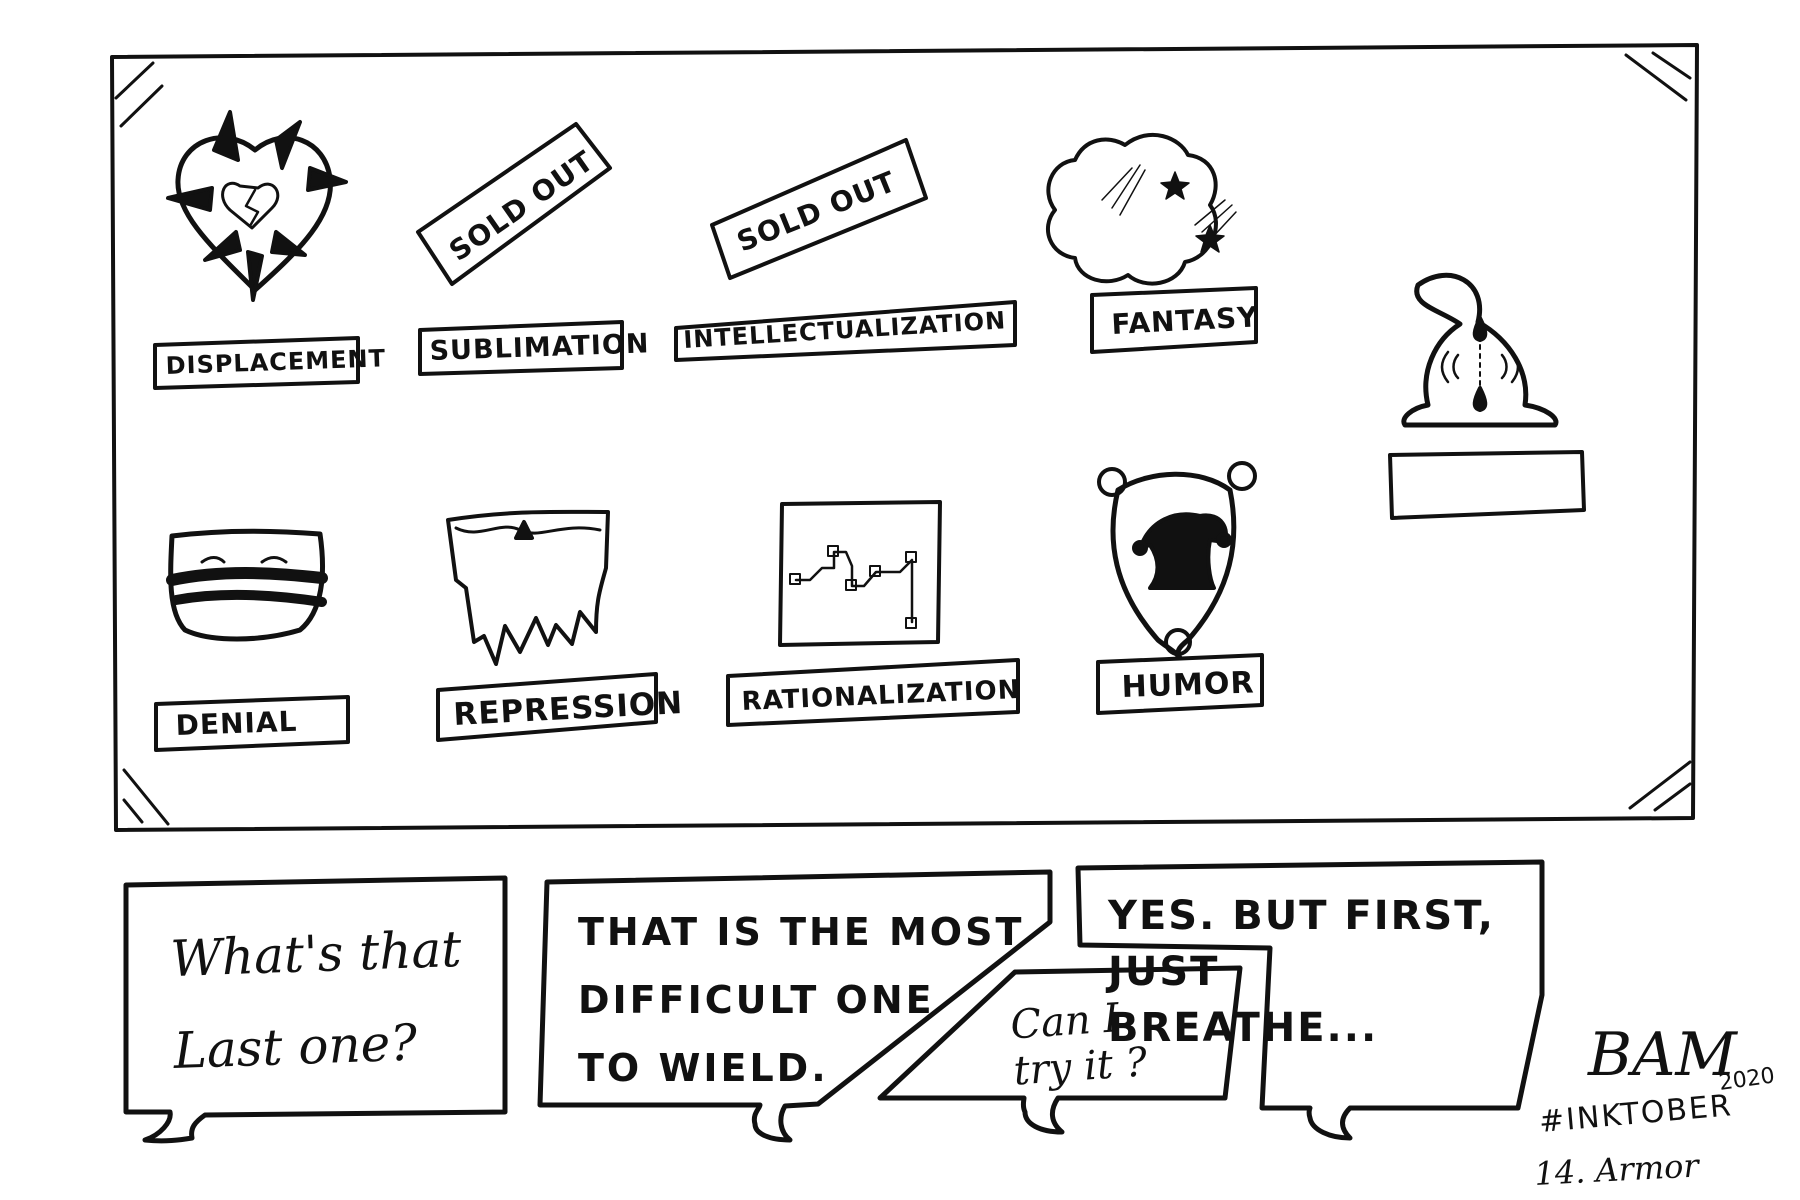 This screenshot has height=1200, width=1800. What do you see at coordinates (1660, 786) in the screenshot?
I see `case-corner-br` at bounding box center [1660, 786].